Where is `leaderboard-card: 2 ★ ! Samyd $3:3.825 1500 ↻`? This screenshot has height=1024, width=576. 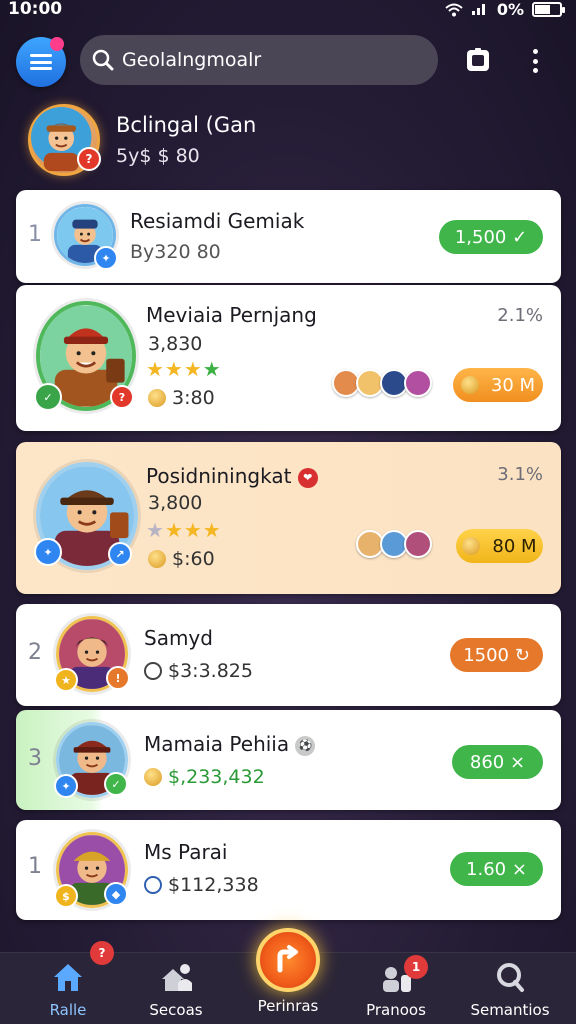 leaderboard-card: 2 ★ ! Samyd $3:3.825 1500 ↻ is located at coordinates (288, 655).